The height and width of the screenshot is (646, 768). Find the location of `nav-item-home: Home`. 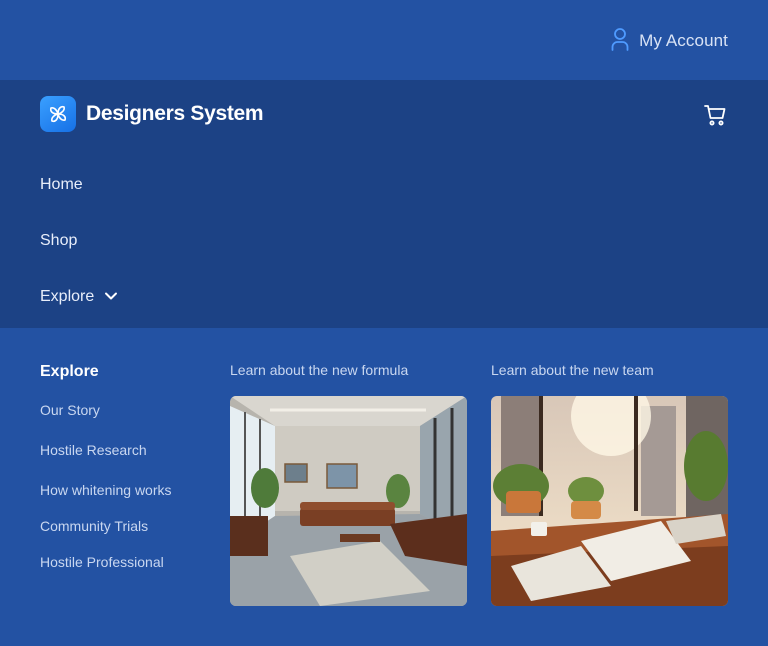

nav-item-home: Home is located at coordinates (61, 185).